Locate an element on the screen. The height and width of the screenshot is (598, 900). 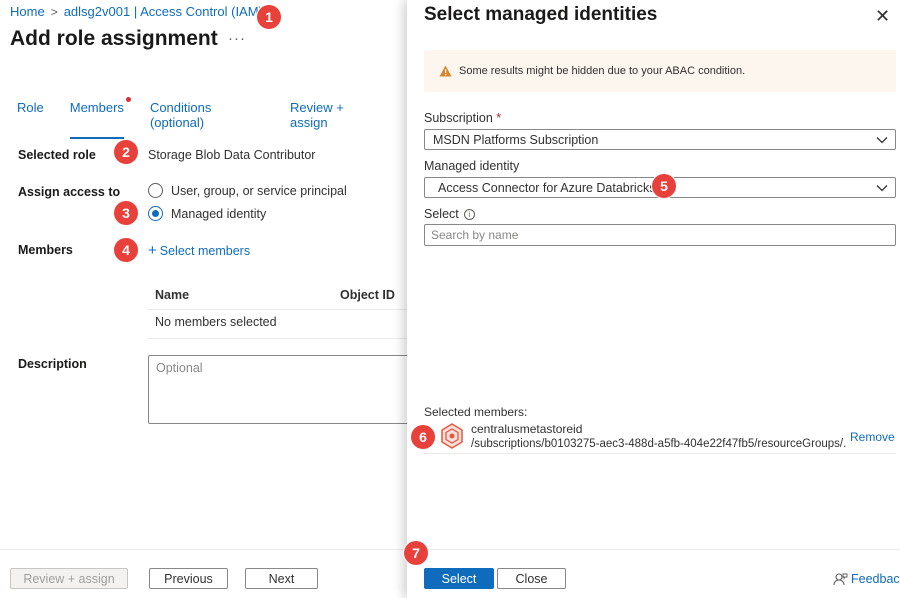
required-asterisk: * is located at coordinates (499, 118).